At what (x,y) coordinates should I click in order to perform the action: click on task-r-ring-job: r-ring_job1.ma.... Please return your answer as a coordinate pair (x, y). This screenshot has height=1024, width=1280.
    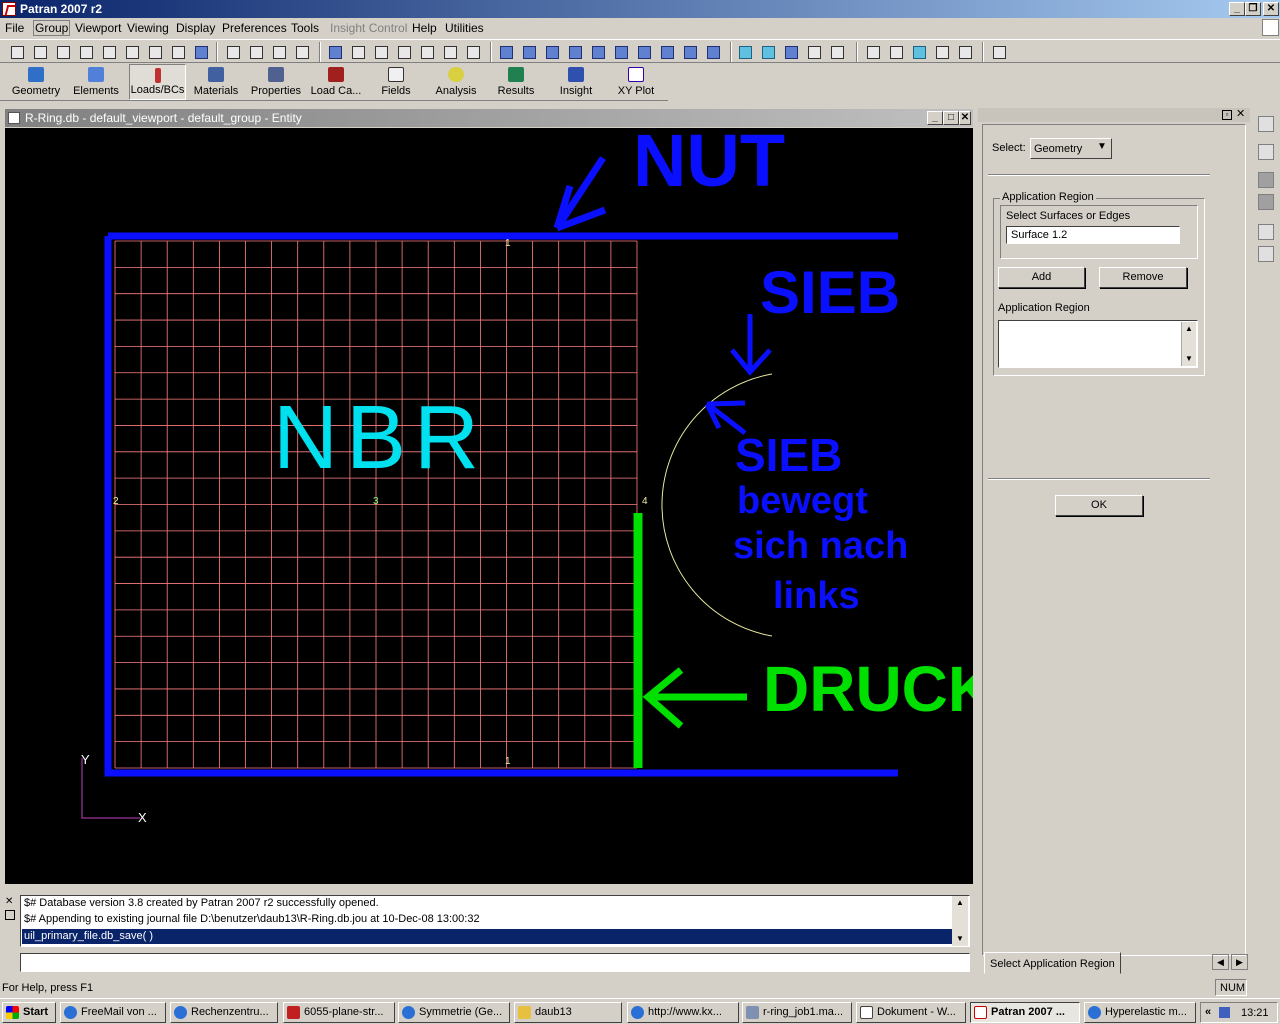
    Looking at the image, I should click on (797, 1012).